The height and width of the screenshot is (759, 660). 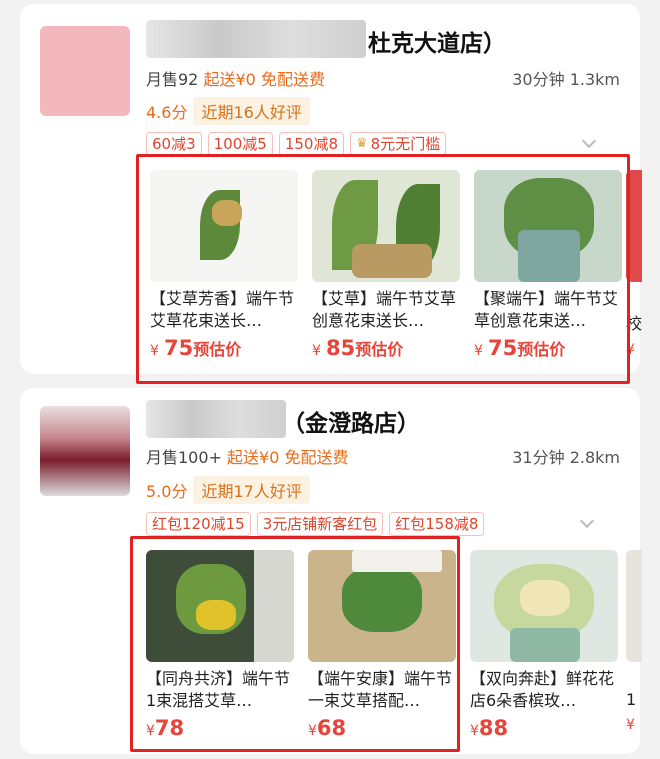 I want to click on highlight-box, so click(x=295, y=644).